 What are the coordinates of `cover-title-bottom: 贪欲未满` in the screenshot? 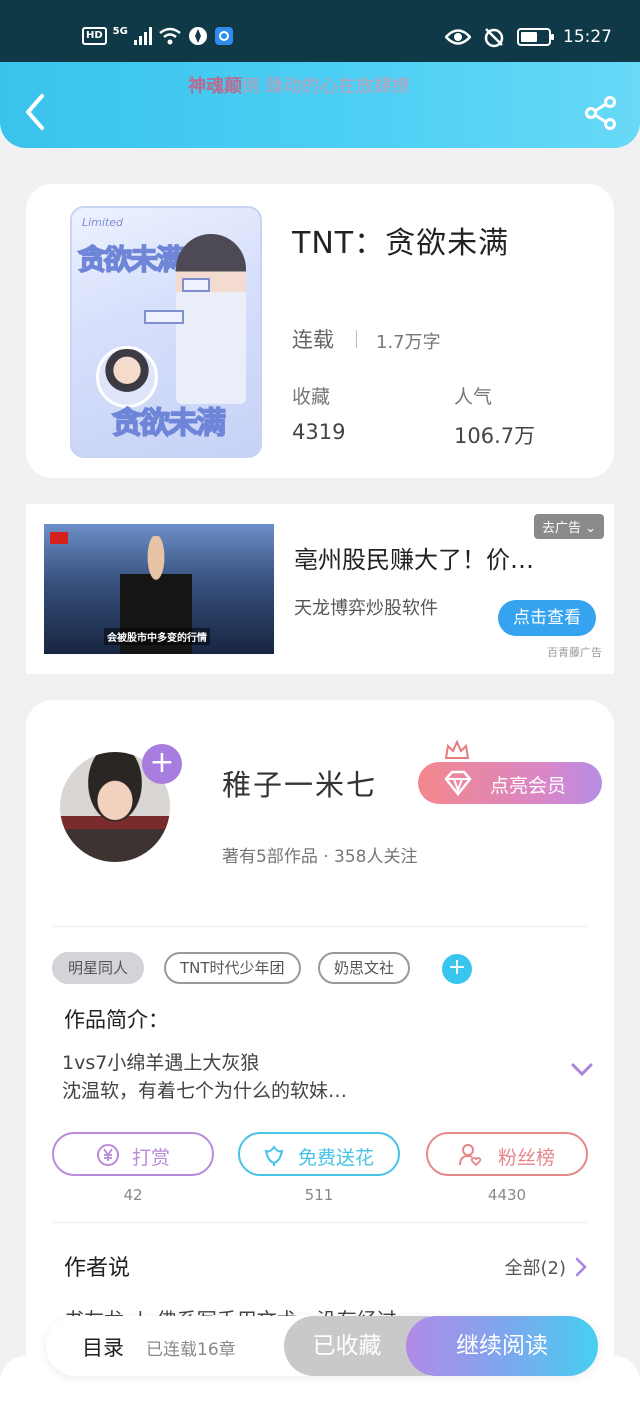 It's located at (169, 423).